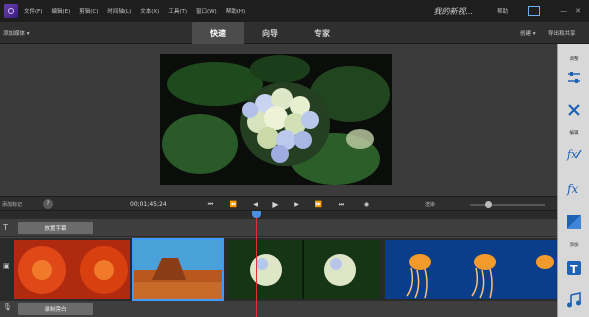  Describe the element at coordinates (278, 215) in the screenshot. I see `timeline-ruler` at that location.